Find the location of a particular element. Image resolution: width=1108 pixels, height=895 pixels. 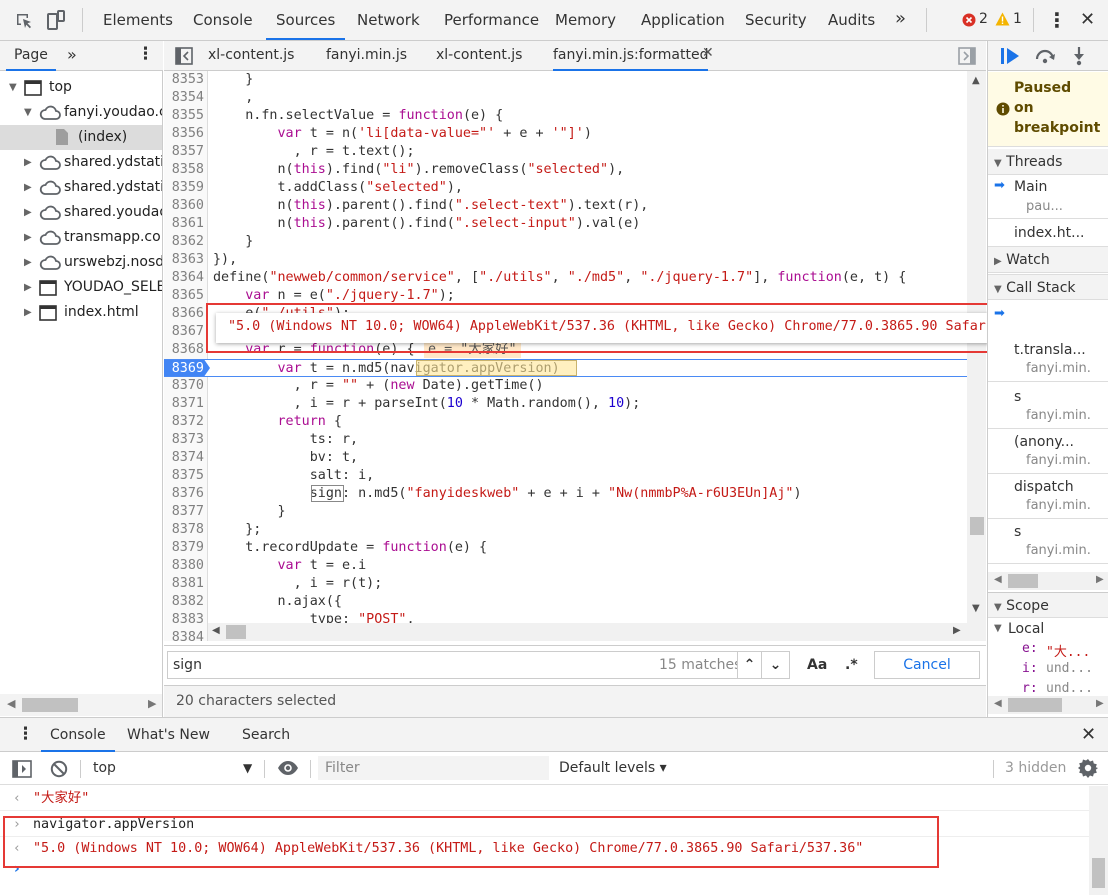

line-number: 8358 is located at coordinates (184, 170).